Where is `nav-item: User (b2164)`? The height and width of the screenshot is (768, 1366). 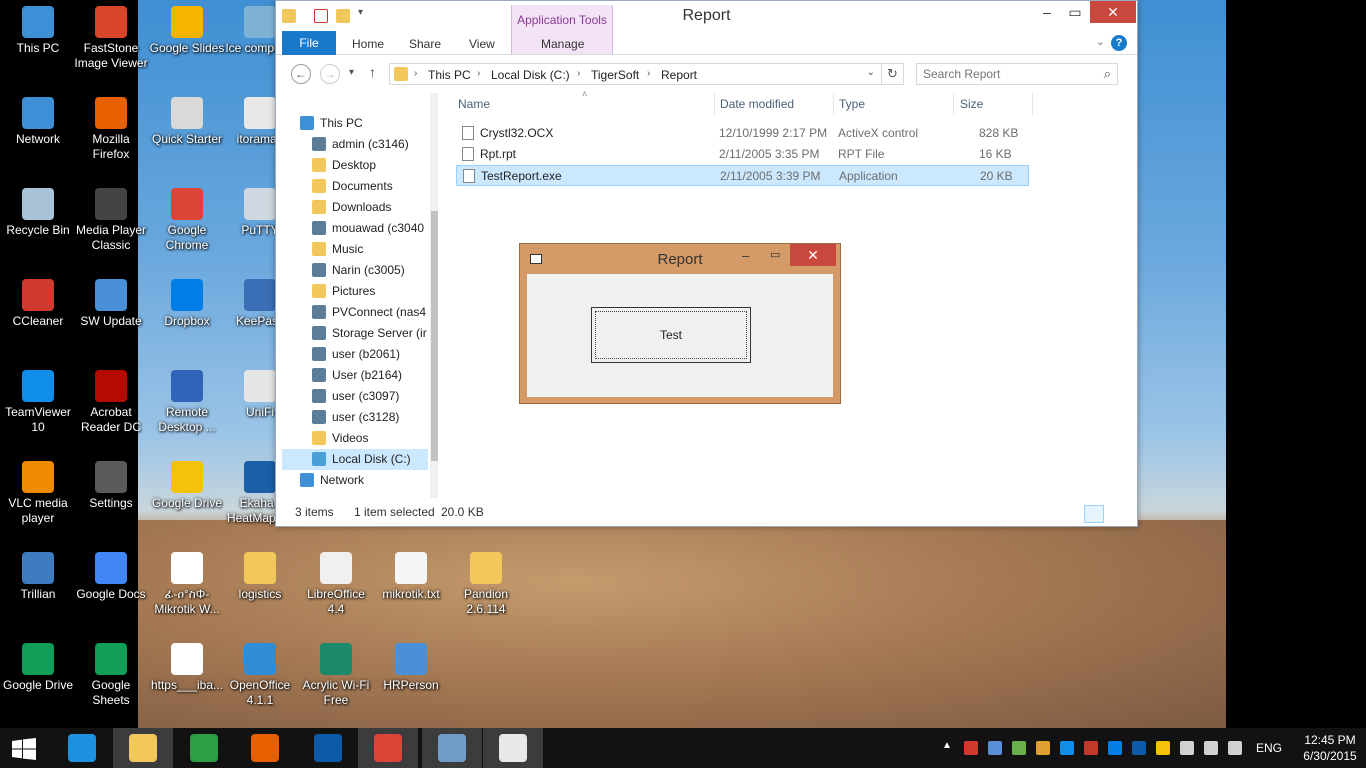 nav-item: User (b2164) is located at coordinates (355, 375).